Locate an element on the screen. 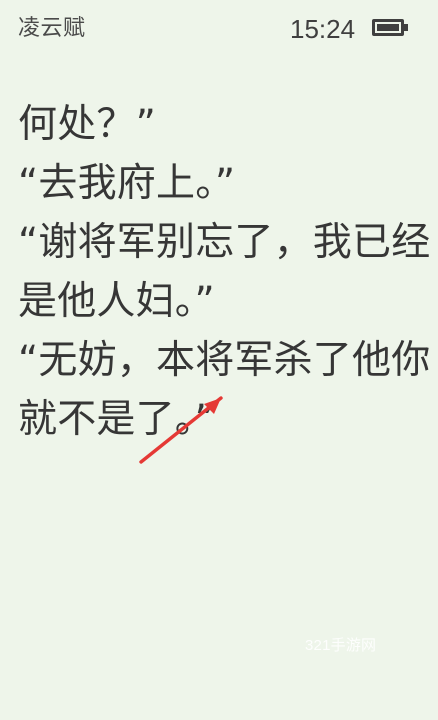 The height and width of the screenshot is (720, 438). battery-level is located at coordinates (388, 27).